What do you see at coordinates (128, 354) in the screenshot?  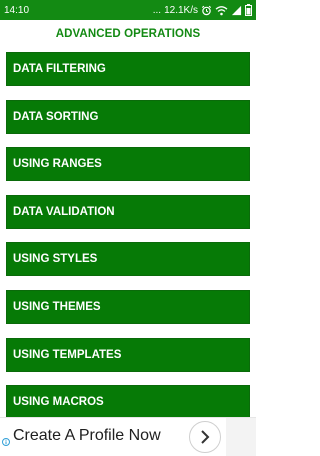 I see `using-templates-button: USING TEMPLATES` at bounding box center [128, 354].